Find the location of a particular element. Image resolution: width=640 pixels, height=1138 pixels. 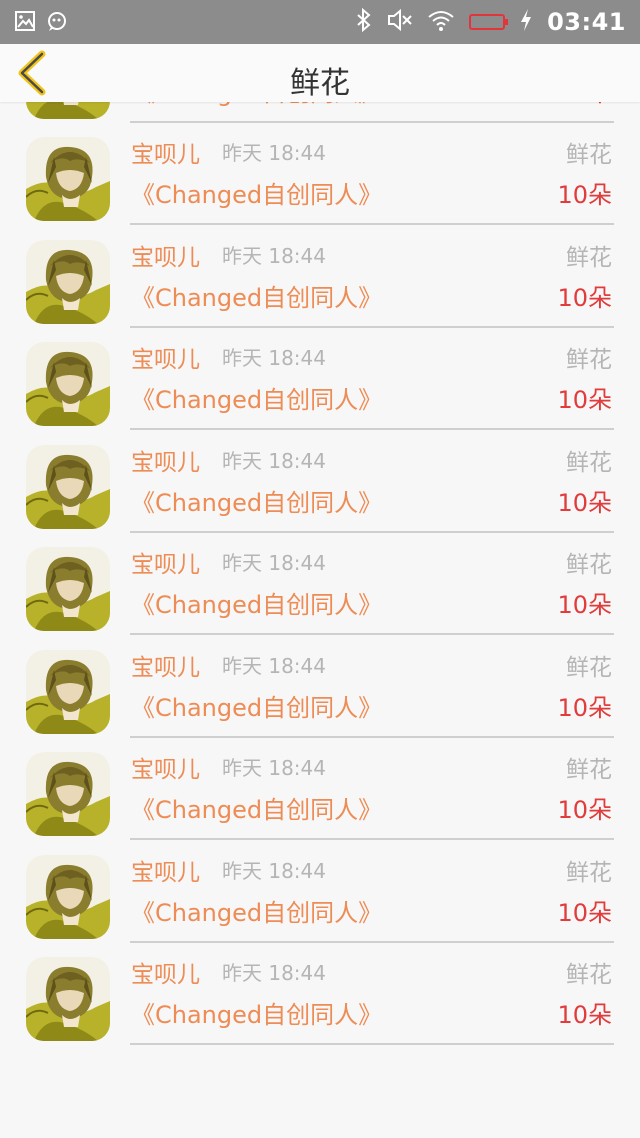

mute-icon is located at coordinates (400, 22).